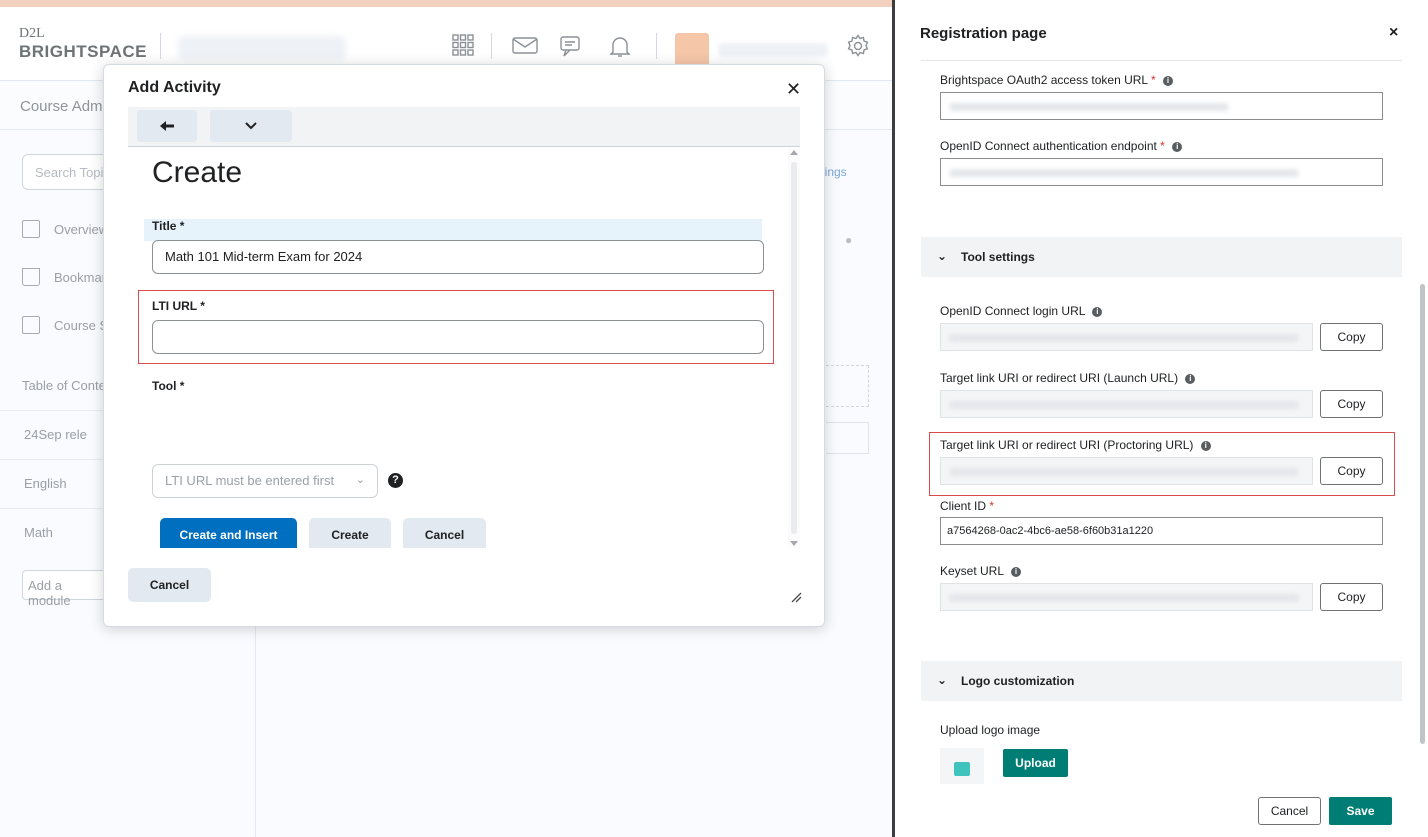  I want to click on eye-icon: ●, so click(848, 240).